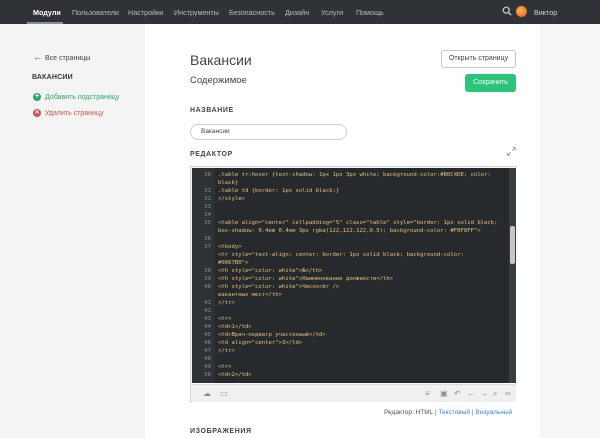 This screenshot has height=438, width=600. I want to click on save-button: Сохранить, so click(490, 83).